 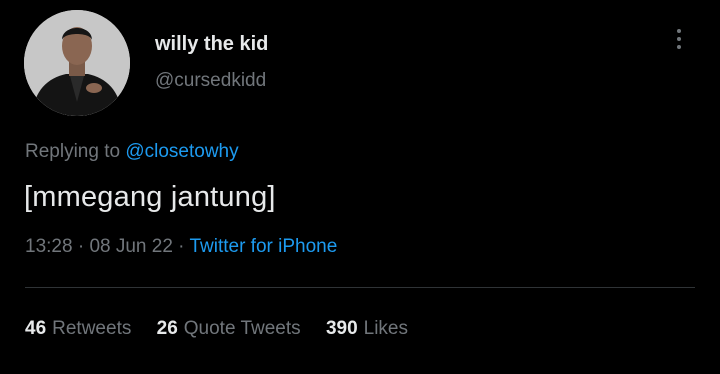 I want to click on retweets-count: 46, so click(x=36, y=328).